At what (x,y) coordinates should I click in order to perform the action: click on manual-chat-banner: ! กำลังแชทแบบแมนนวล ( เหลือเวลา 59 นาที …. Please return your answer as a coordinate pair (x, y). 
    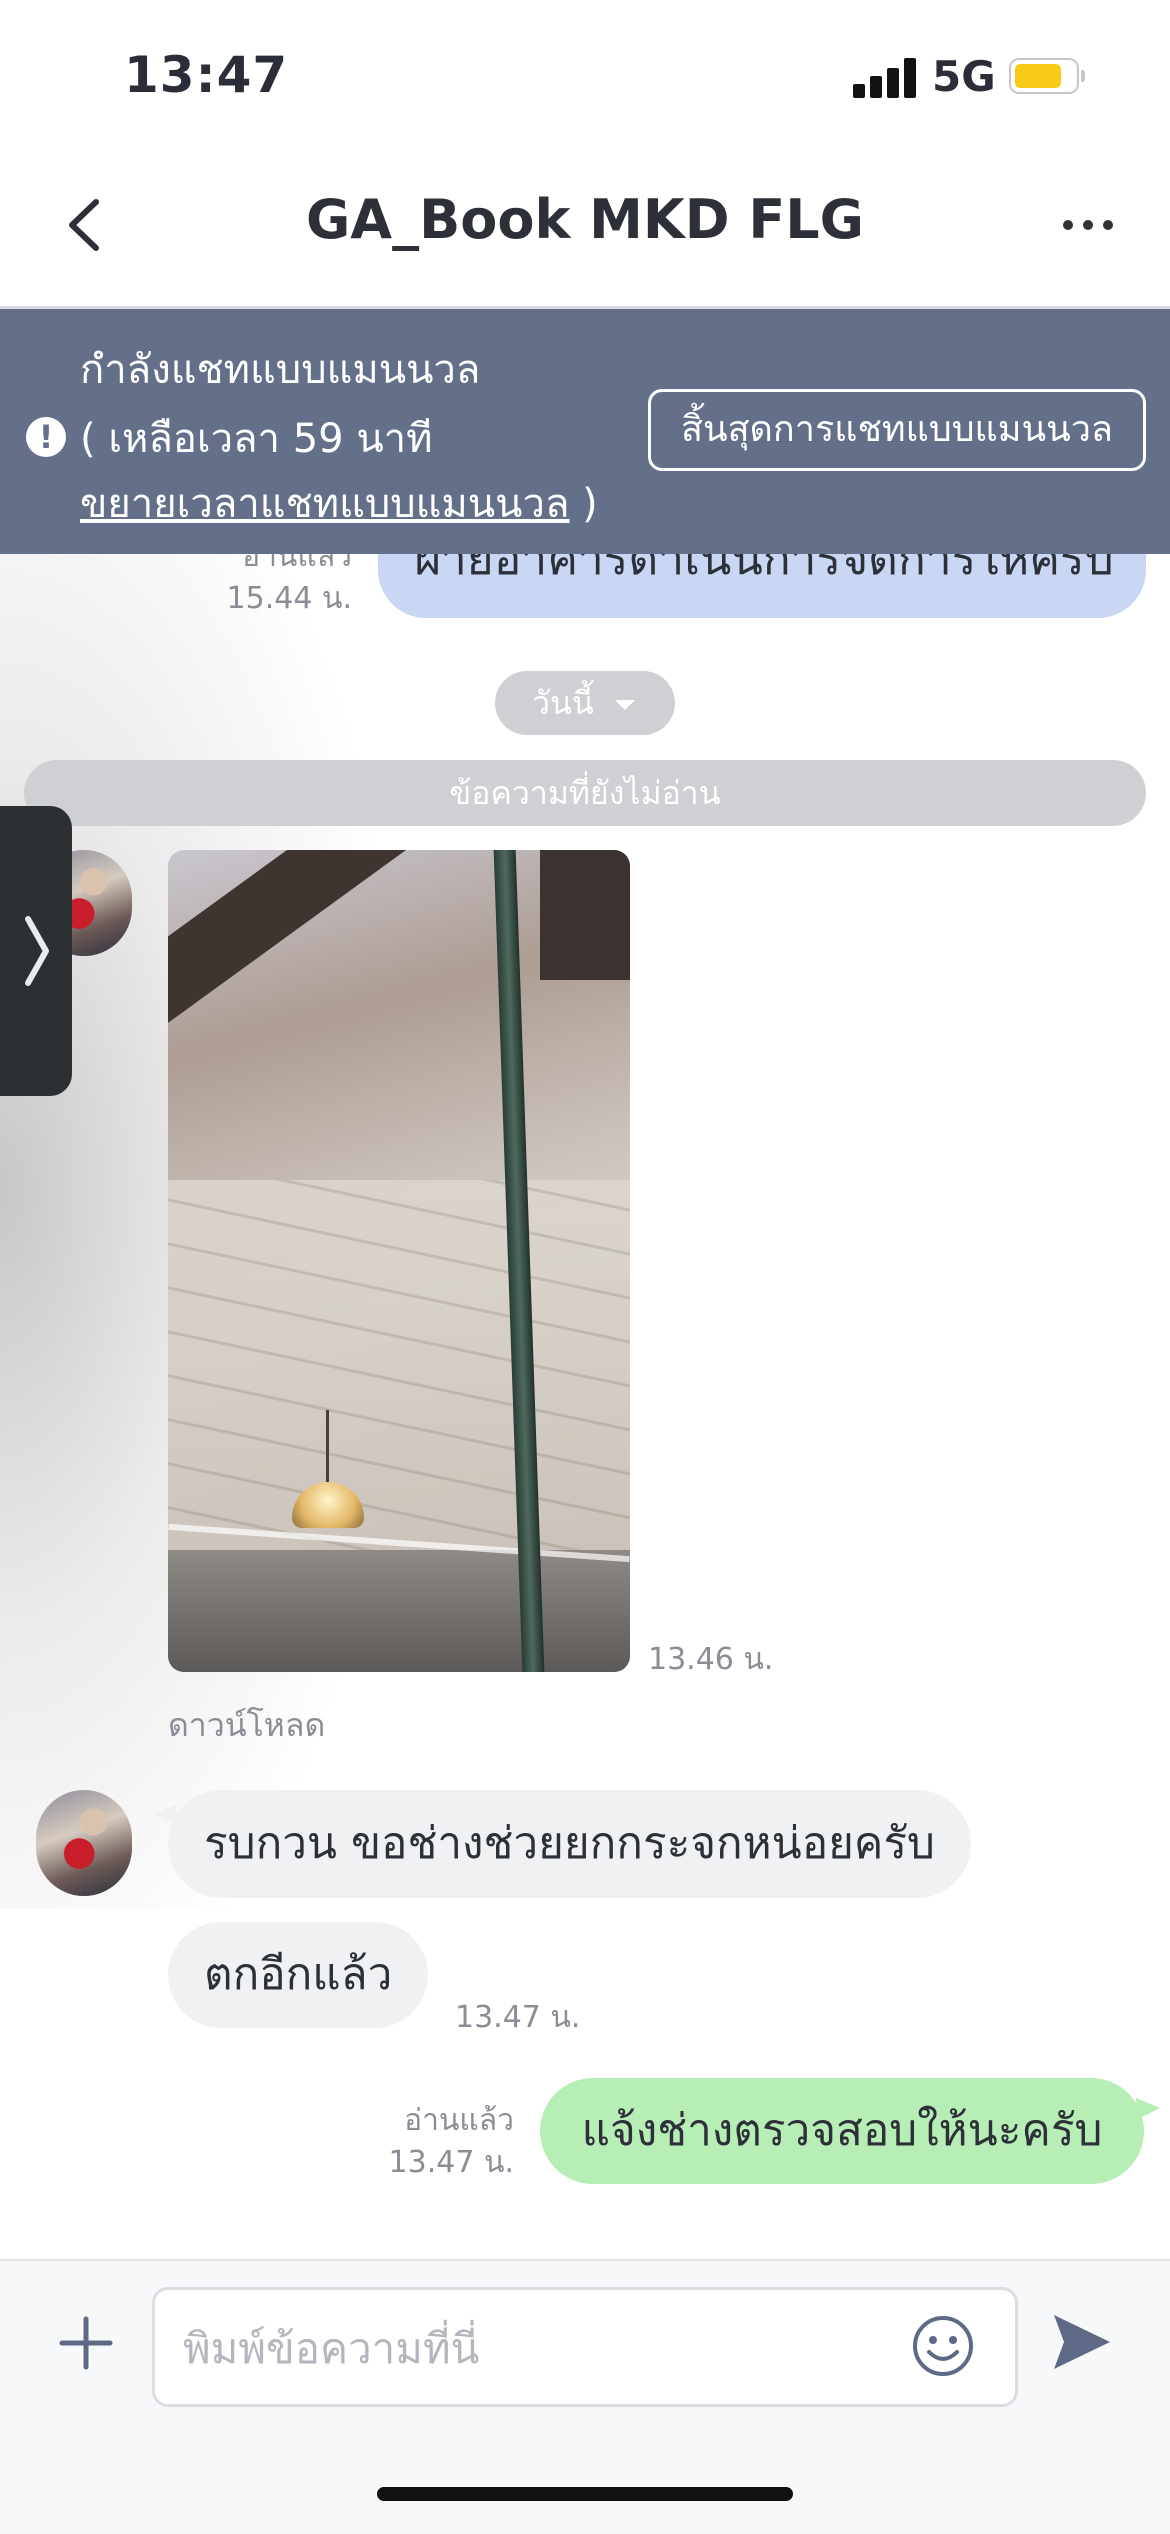
    Looking at the image, I should click on (585, 431).